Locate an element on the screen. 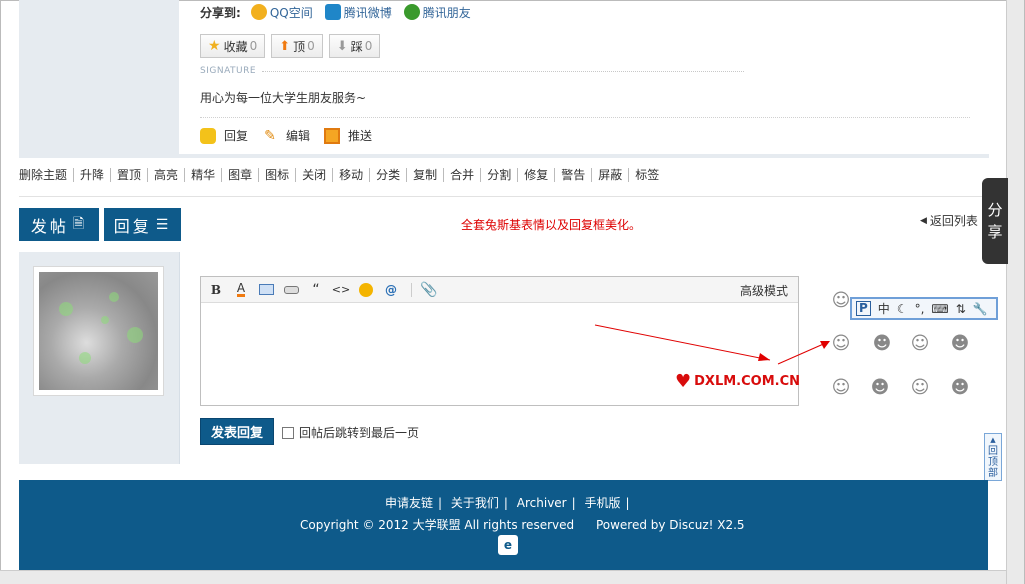 Image resolution: width=1025 pixels, height=584 pixels. share-weibo-link: 腾讯微博 is located at coordinates (358, 12).